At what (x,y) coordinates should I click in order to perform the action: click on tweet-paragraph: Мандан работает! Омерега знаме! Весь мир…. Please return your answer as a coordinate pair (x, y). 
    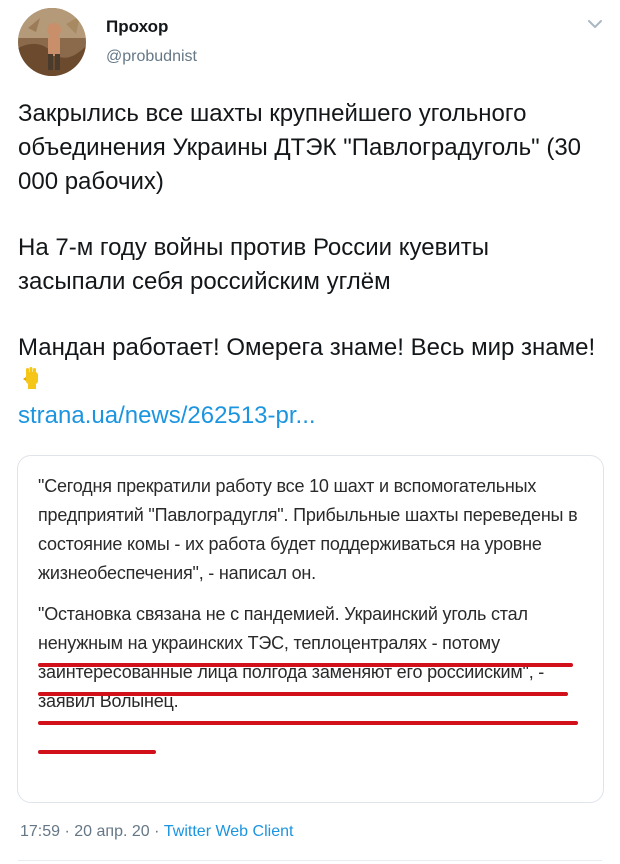
    Looking at the image, I should click on (308, 365).